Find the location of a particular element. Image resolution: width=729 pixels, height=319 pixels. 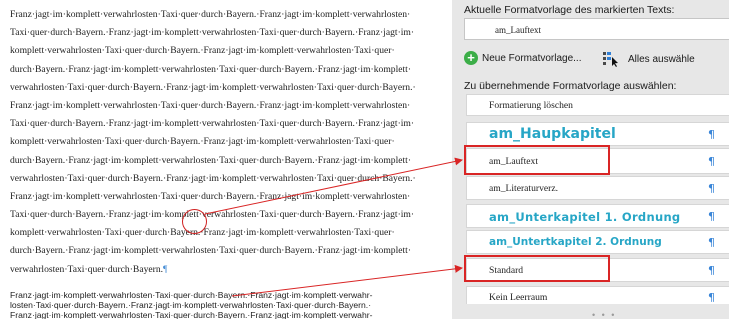

style-item-am-unterkapitel-1: am_Unterkapitel 1. Ordnung ¶ is located at coordinates (597, 216).